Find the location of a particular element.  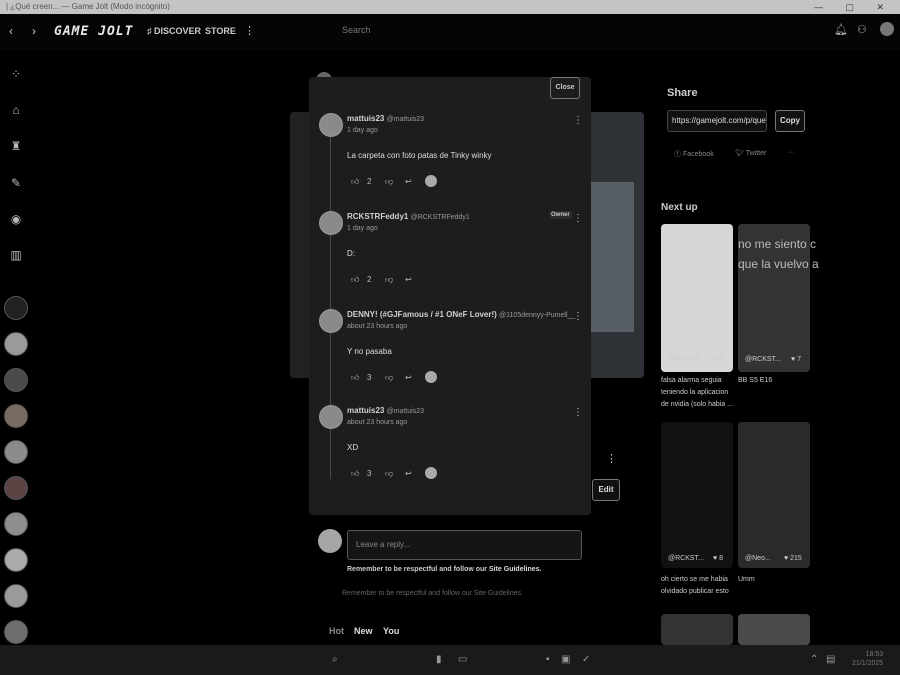

tab-you: You is located at coordinates (391, 631).